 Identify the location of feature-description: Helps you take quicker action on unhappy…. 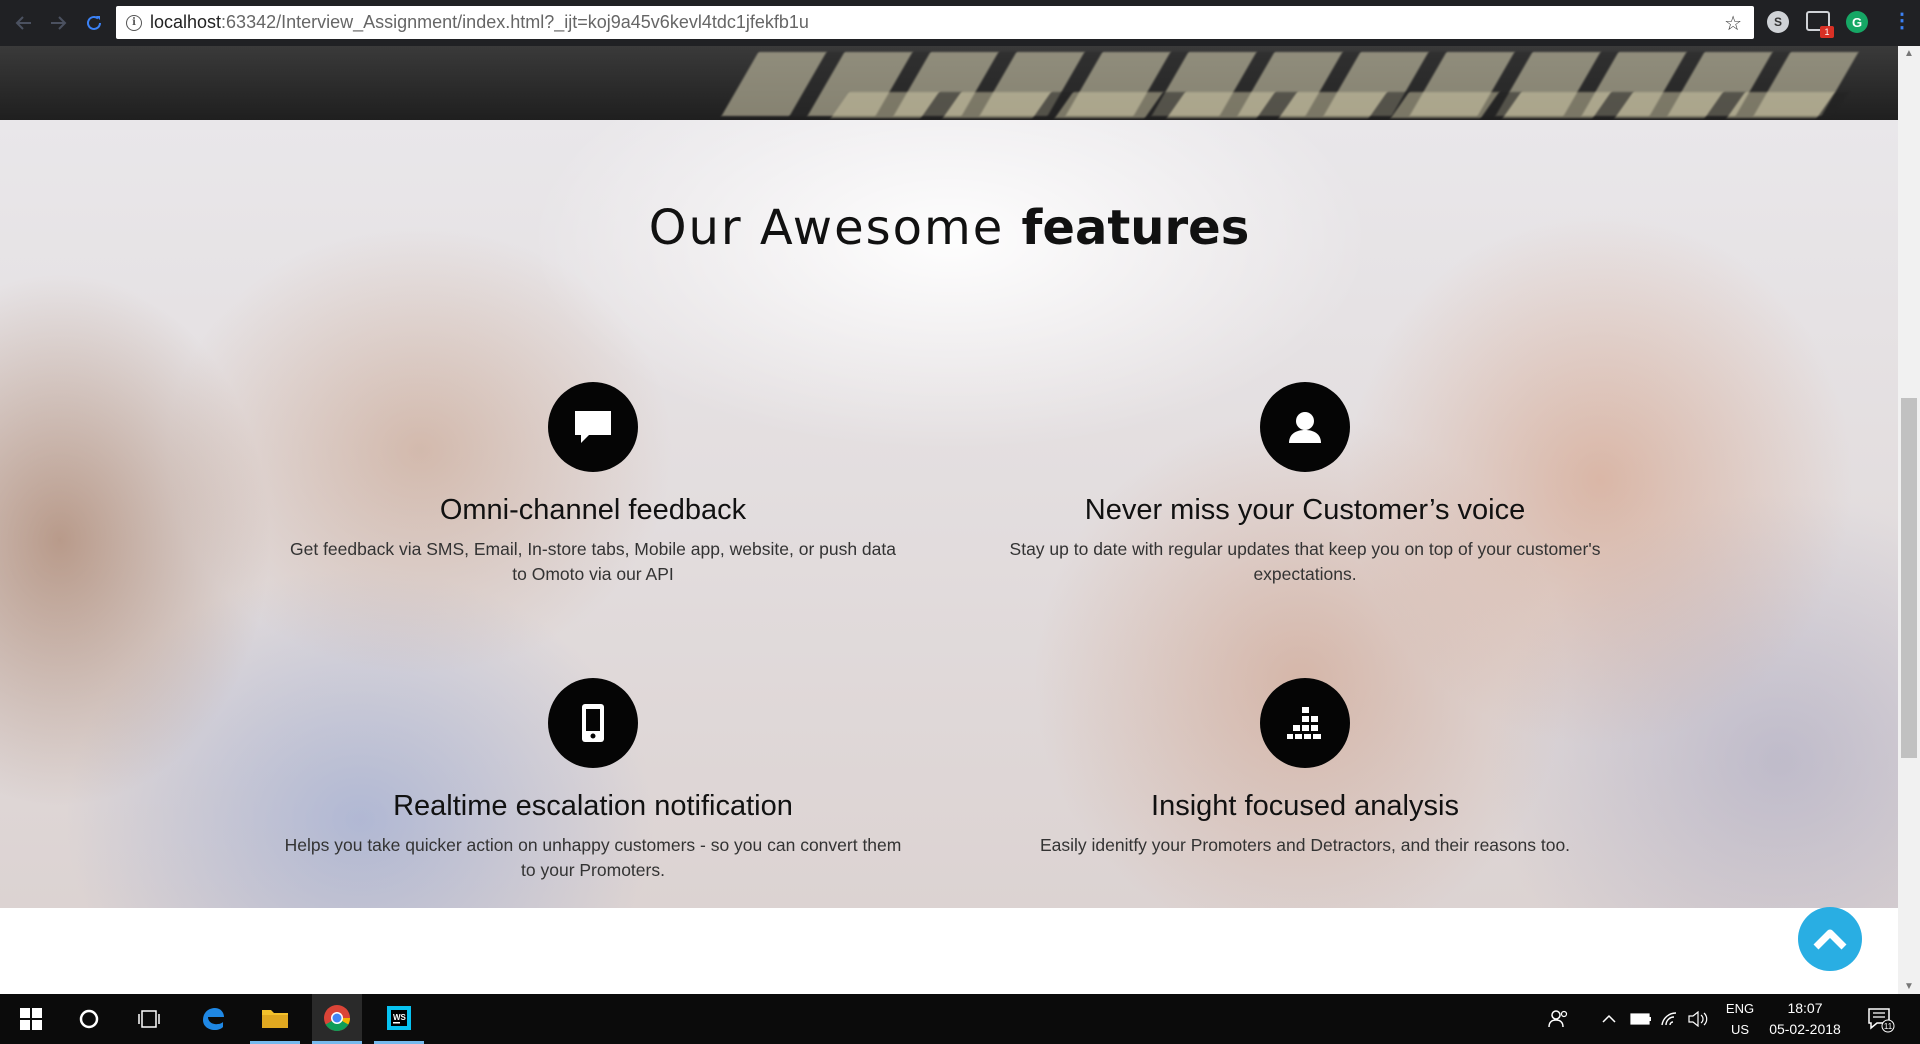
(593, 857).